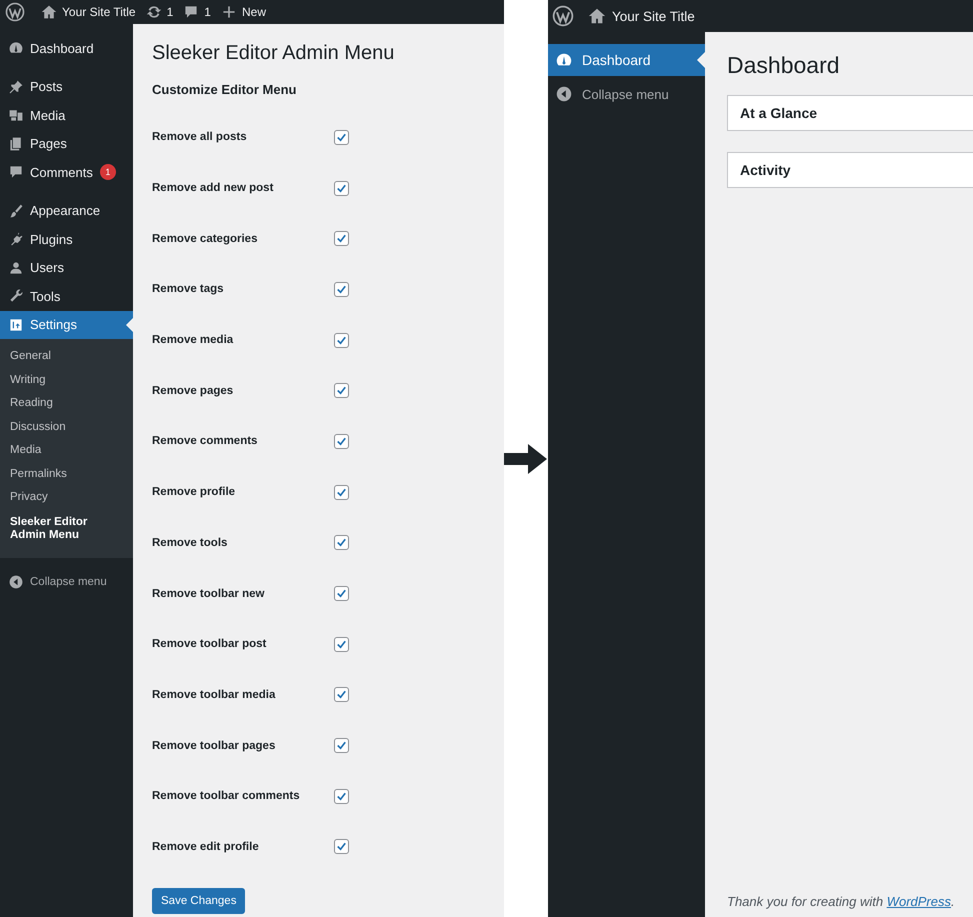 Image resolution: width=973 pixels, height=917 pixels. I want to click on submenu-item: Permalinks, so click(66, 474).